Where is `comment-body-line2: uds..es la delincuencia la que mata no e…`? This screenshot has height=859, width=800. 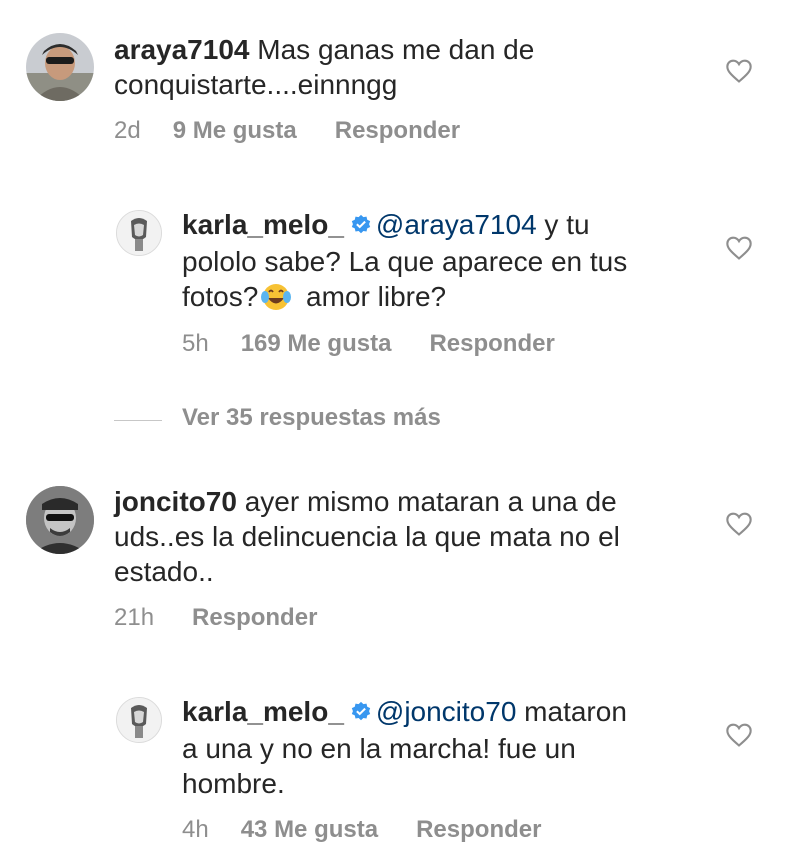
comment-body-line2: uds..es la delincuencia la que mata no e… is located at coordinates (367, 536).